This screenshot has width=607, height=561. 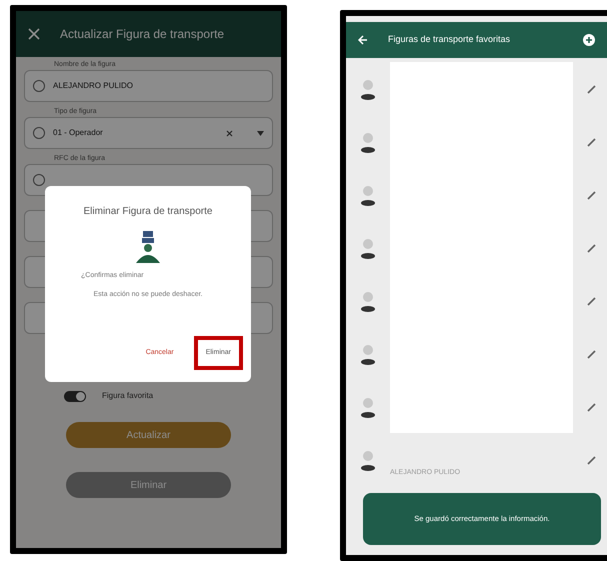 What do you see at coordinates (148, 133) in the screenshot?
I see `select-field: 01 - Operador` at bounding box center [148, 133].